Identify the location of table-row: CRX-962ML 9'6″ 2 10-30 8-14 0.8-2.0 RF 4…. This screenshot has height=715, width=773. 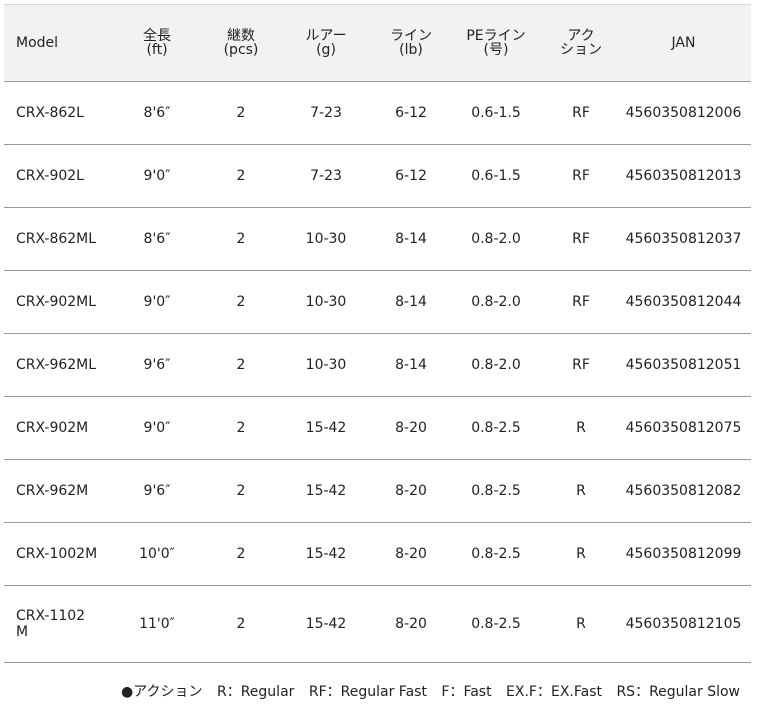
(377, 365).